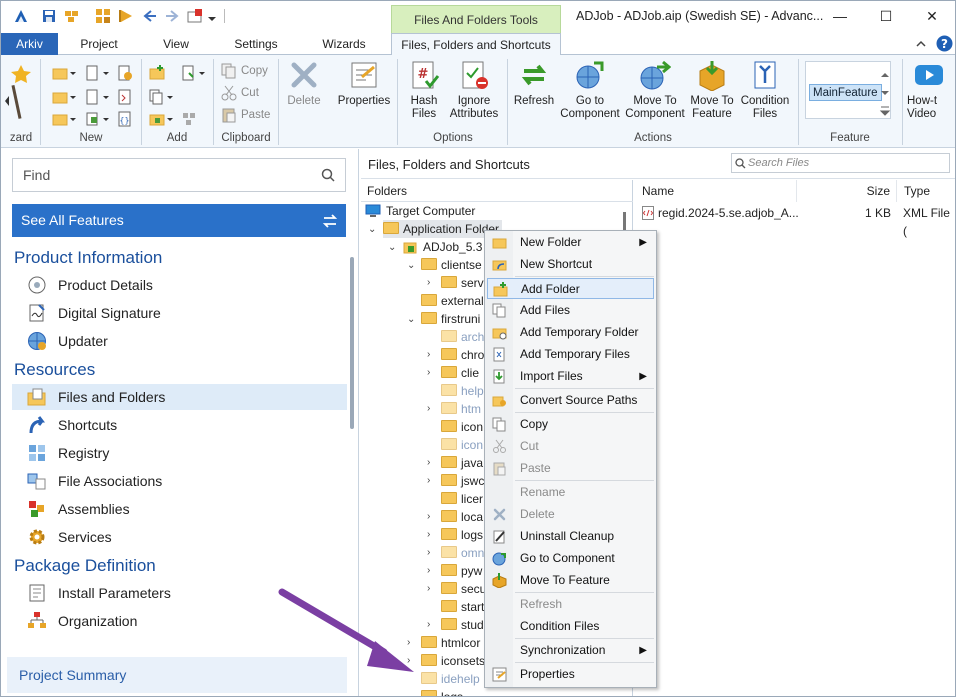  I want to click on move-to-component-button: Move To Component, so click(655, 90).